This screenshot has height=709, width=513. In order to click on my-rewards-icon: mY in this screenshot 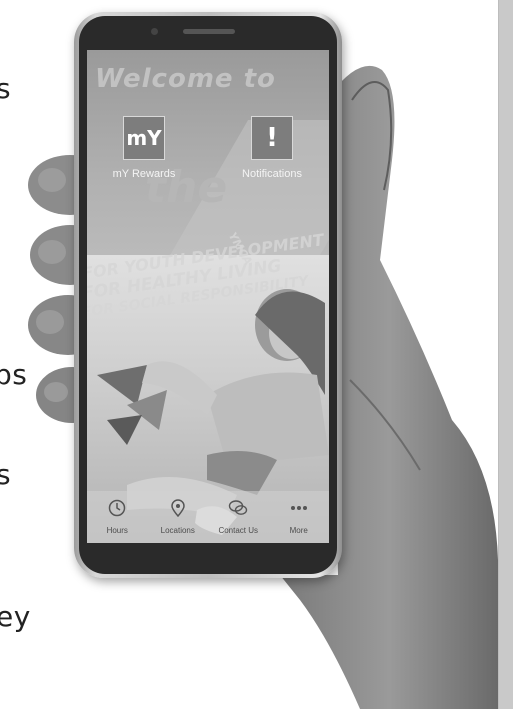, I will do `click(144, 138)`.